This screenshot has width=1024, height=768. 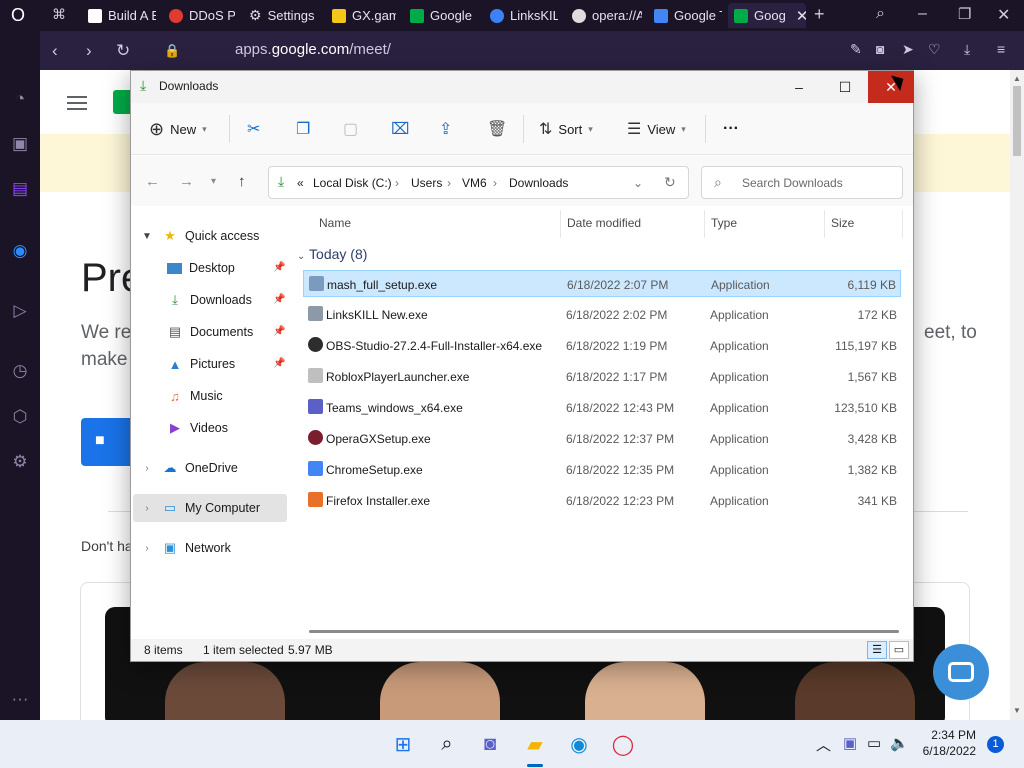 I want to click on opera-icon: ◯, so click(x=623, y=744).